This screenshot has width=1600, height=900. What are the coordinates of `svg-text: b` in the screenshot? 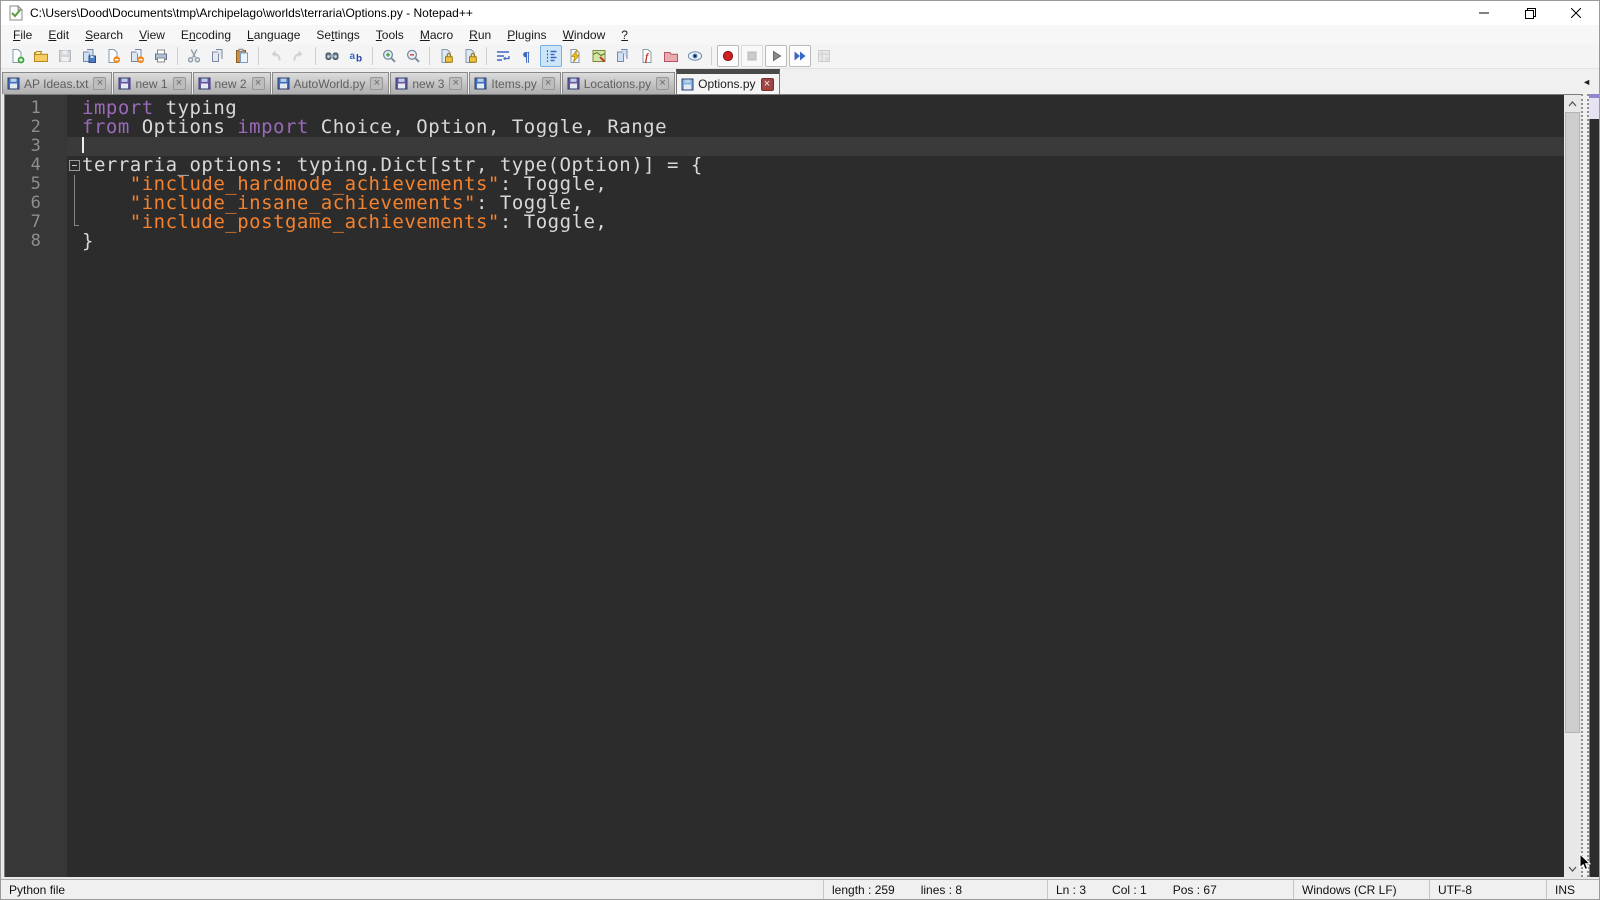 It's located at (359, 59).